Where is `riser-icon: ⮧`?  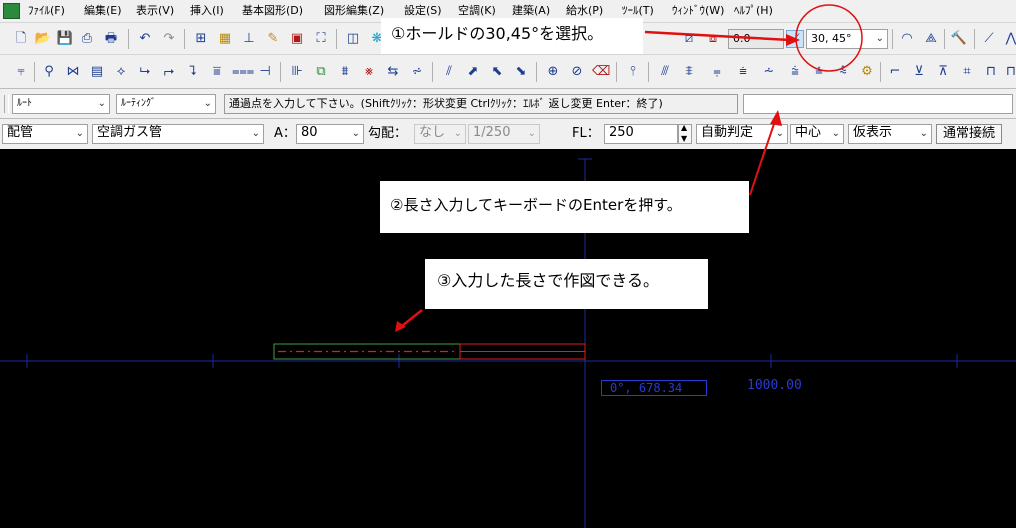 riser-icon: ⮧ is located at coordinates (193, 72).